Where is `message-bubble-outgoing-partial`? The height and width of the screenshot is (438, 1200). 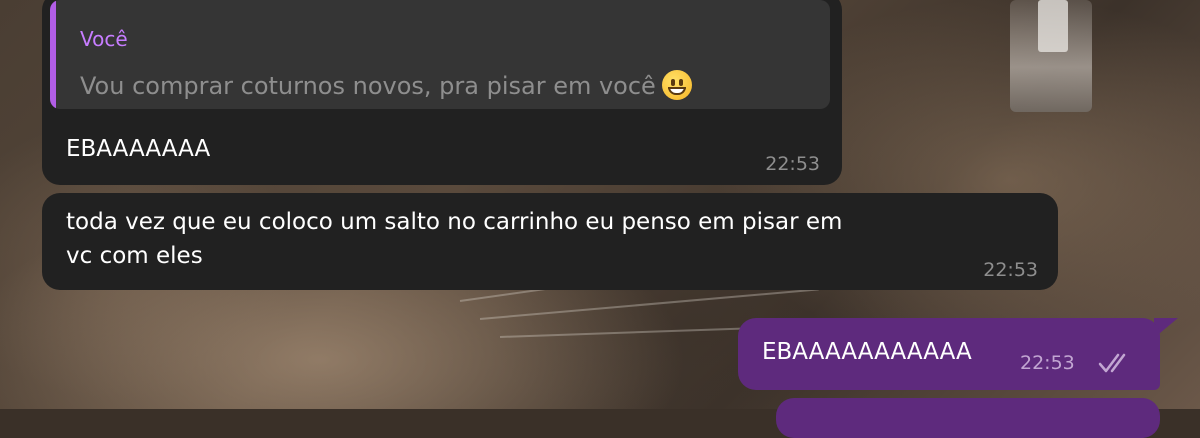
message-bubble-outgoing-partial is located at coordinates (968, 418).